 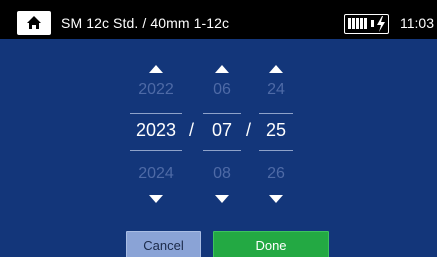 What do you see at coordinates (276, 69) in the screenshot?
I see `day-up-arrow-icon` at bounding box center [276, 69].